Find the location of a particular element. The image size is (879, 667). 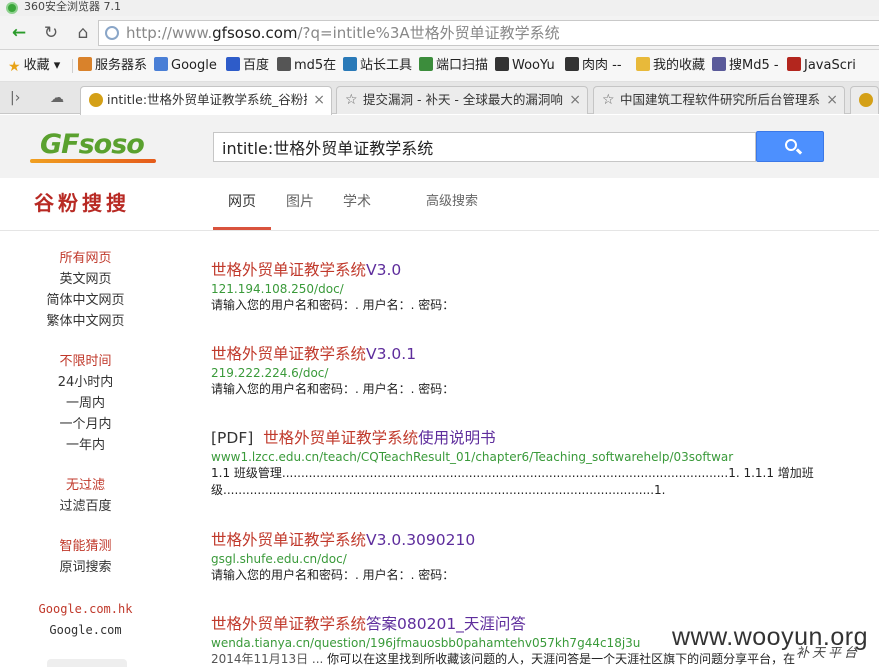

folder-icon is located at coordinates (643, 64).